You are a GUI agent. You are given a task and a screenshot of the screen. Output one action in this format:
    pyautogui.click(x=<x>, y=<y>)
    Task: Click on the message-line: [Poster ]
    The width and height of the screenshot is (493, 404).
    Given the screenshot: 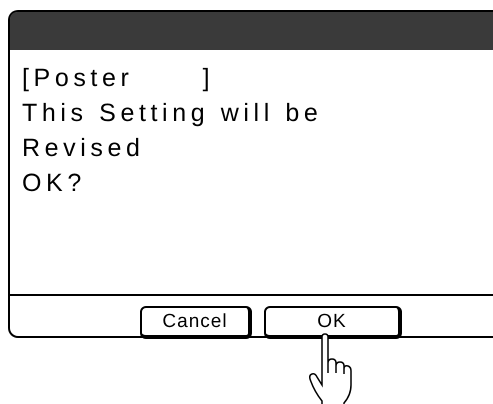 What is the action you would take?
    pyautogui.click(x=119, y=78)
    